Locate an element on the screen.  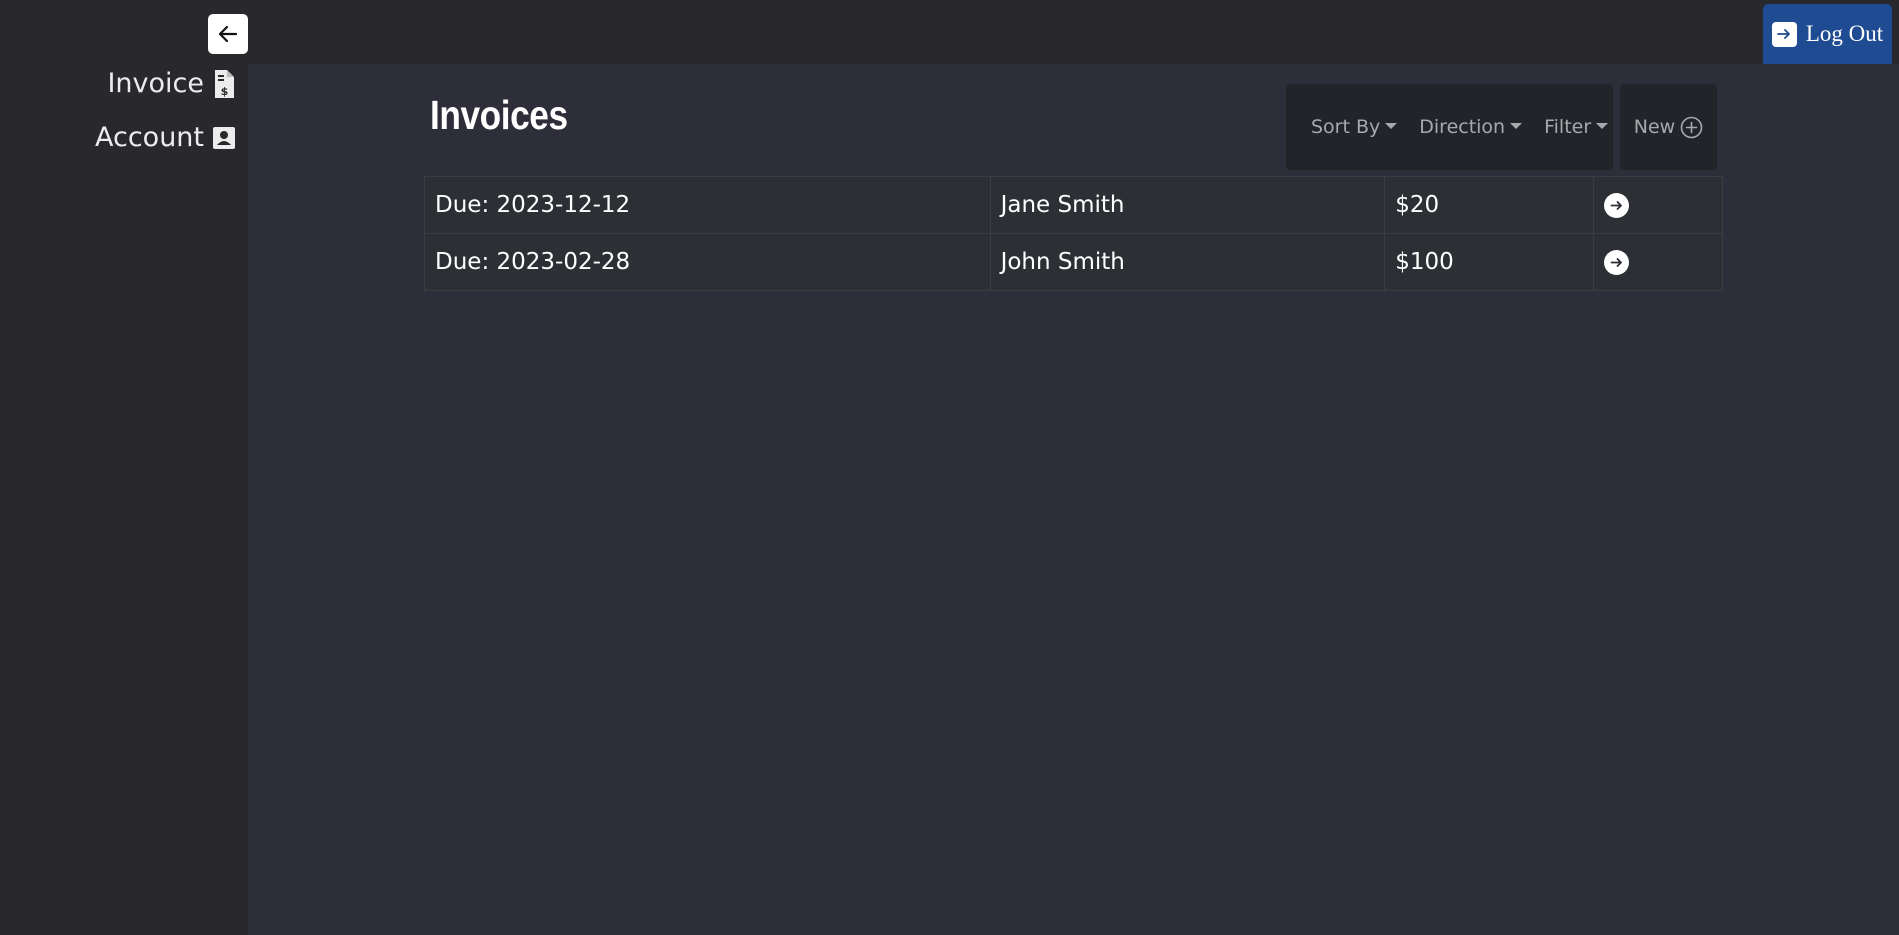
top-bar is located at coordinates (949, 32).